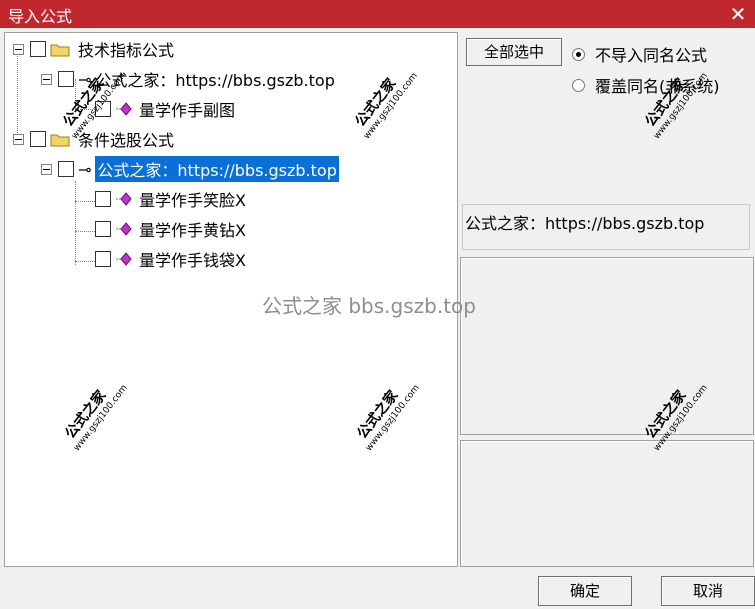  What do you see at coordinates (607, 346) in the screenshot?
I see `preview-panel` at bounding box center [607, 346].